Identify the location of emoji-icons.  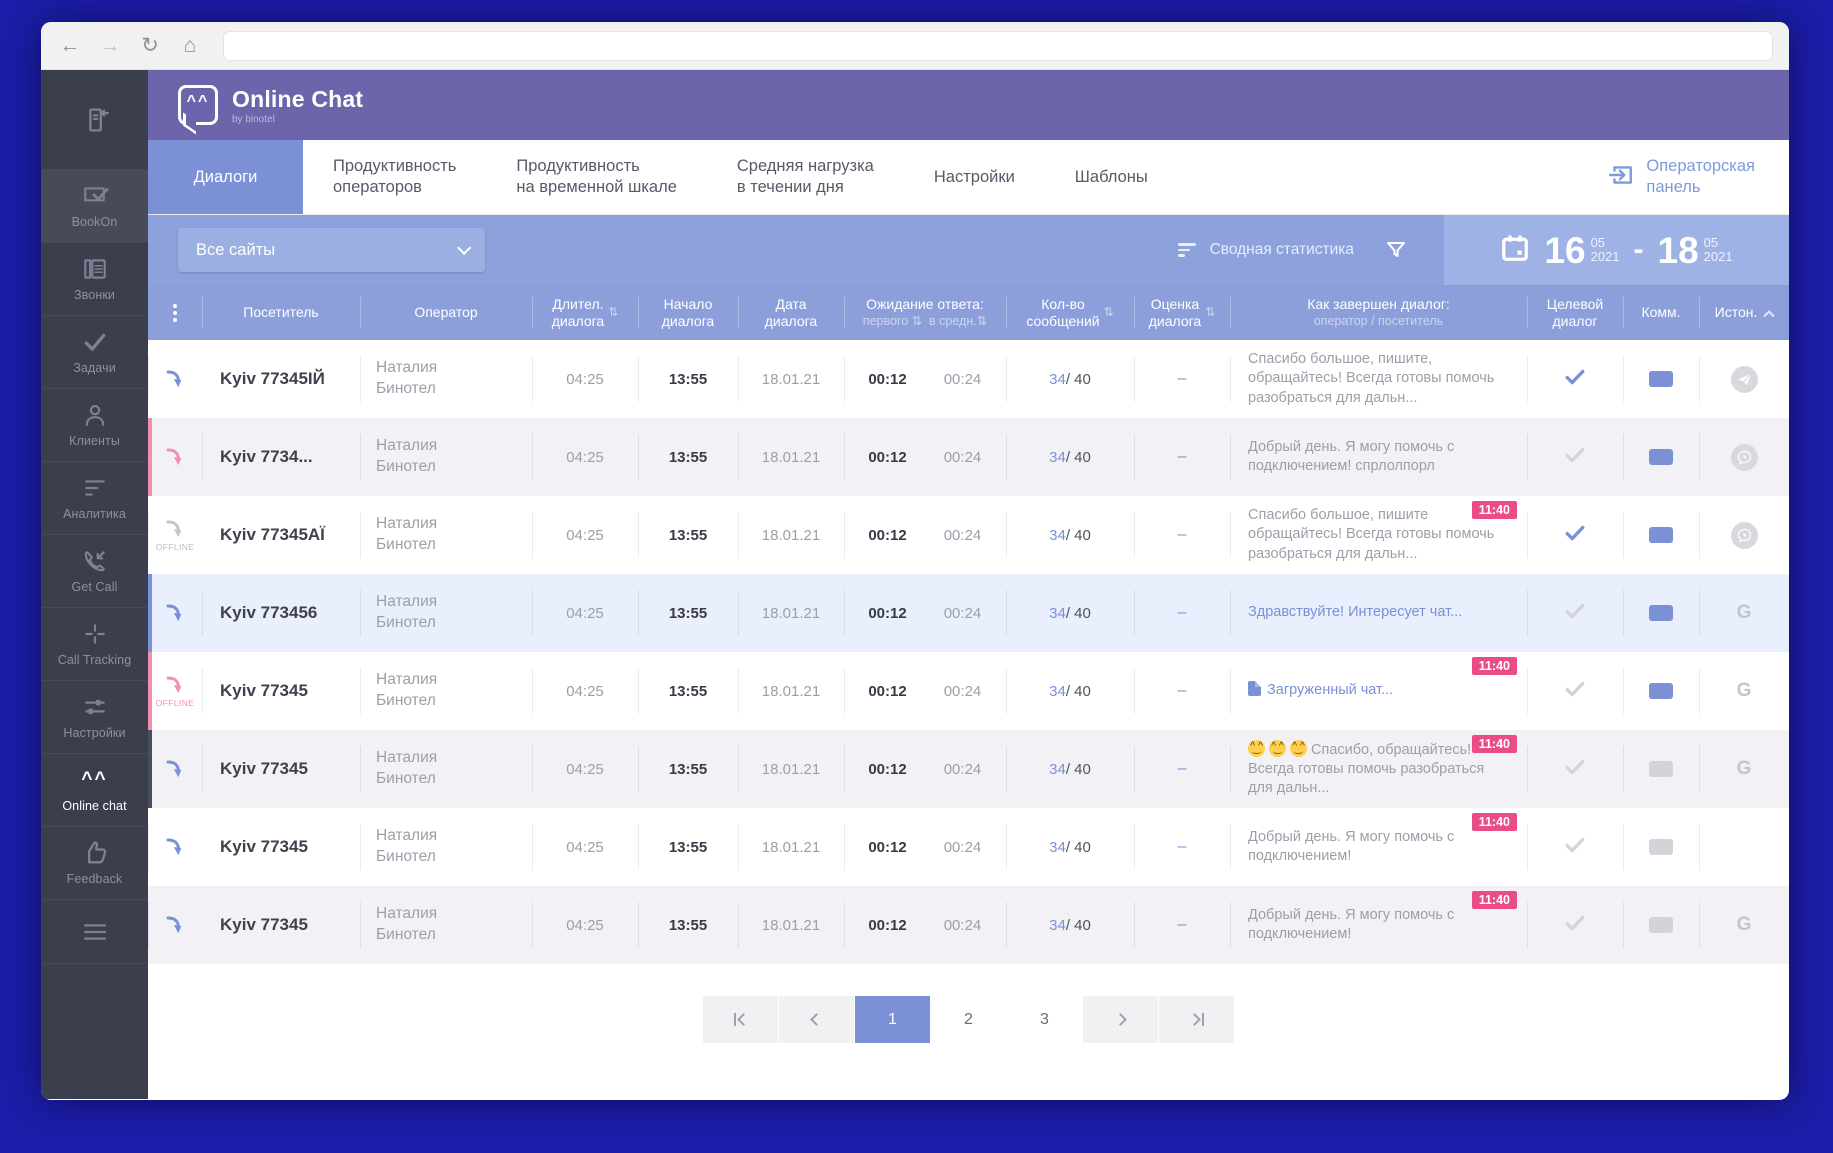
(1279, 748).